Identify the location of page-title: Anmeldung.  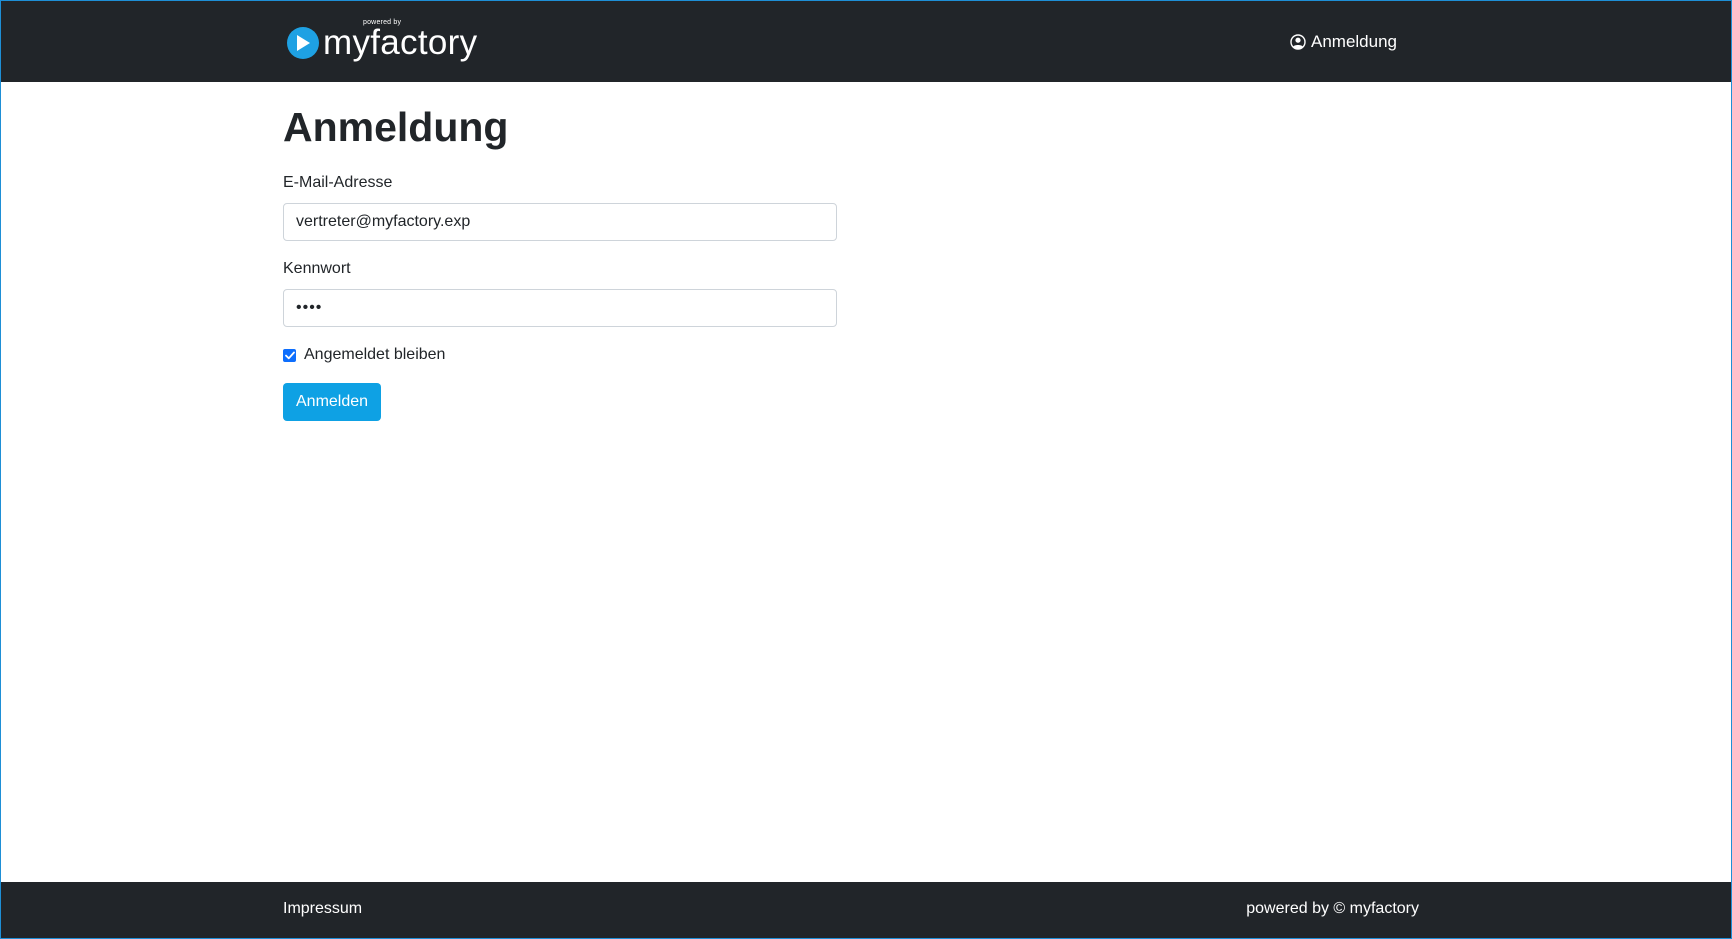
(396, 127).